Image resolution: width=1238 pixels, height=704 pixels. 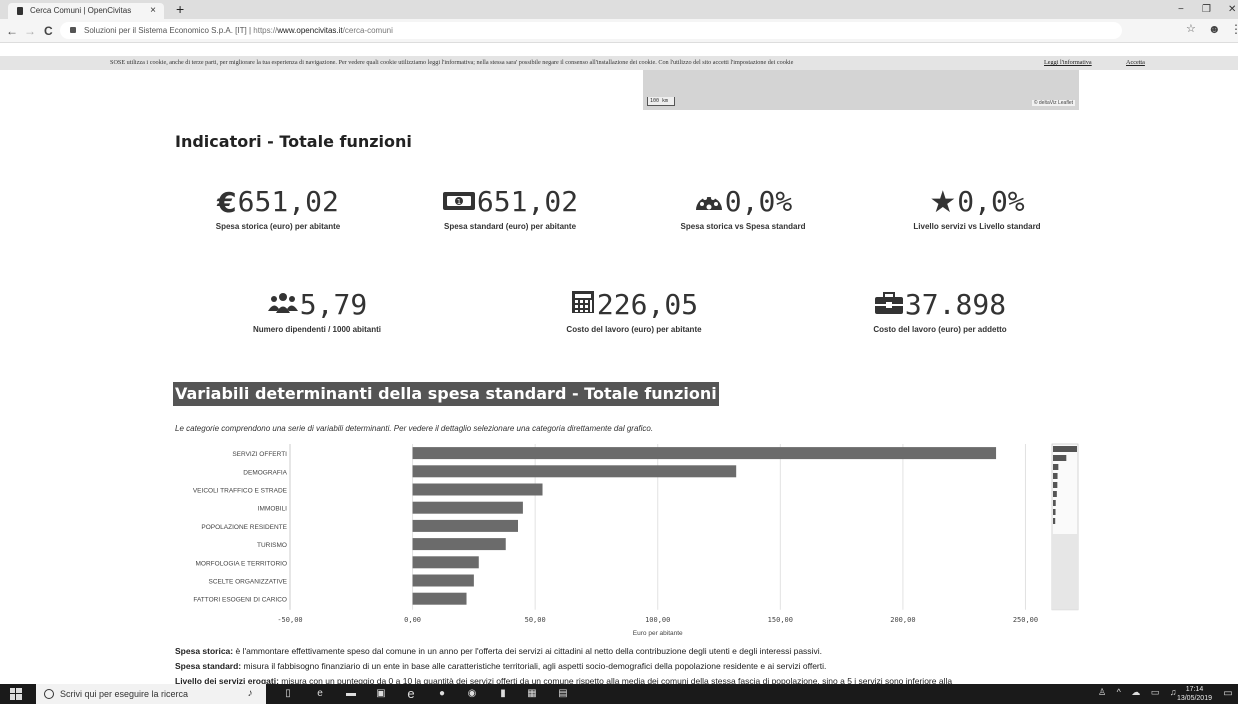 I want to click on indicator-value: 37.898, so click(x=955, y=304).